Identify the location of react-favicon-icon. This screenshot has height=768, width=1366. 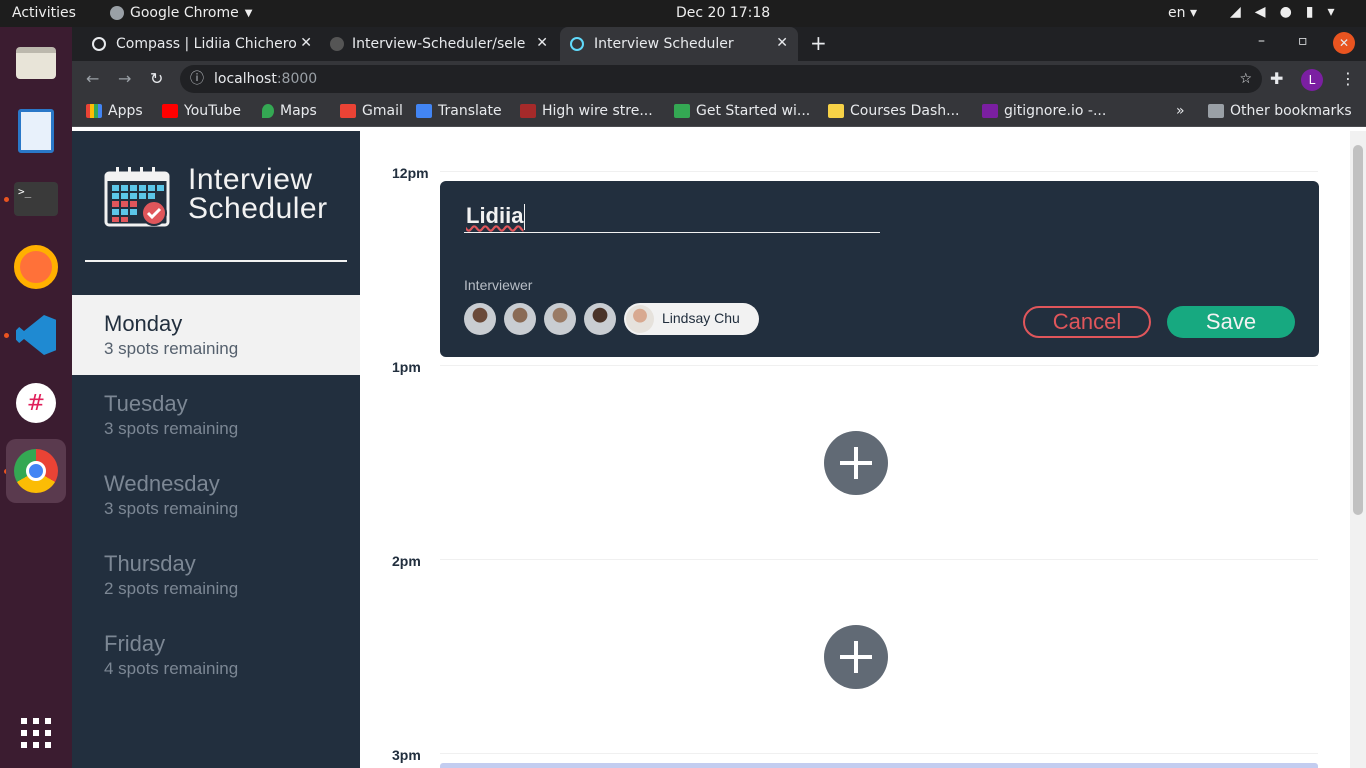
(577, 44).